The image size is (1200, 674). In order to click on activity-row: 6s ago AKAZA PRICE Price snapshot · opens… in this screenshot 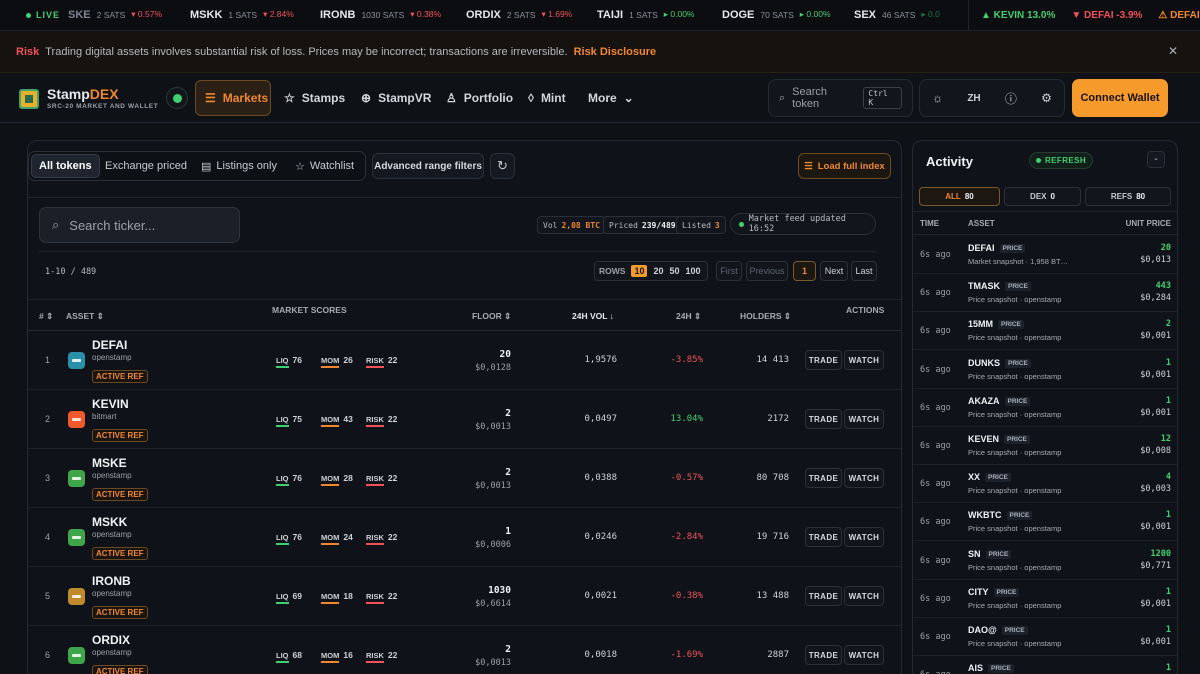, I will do `click(1045, 408)`.